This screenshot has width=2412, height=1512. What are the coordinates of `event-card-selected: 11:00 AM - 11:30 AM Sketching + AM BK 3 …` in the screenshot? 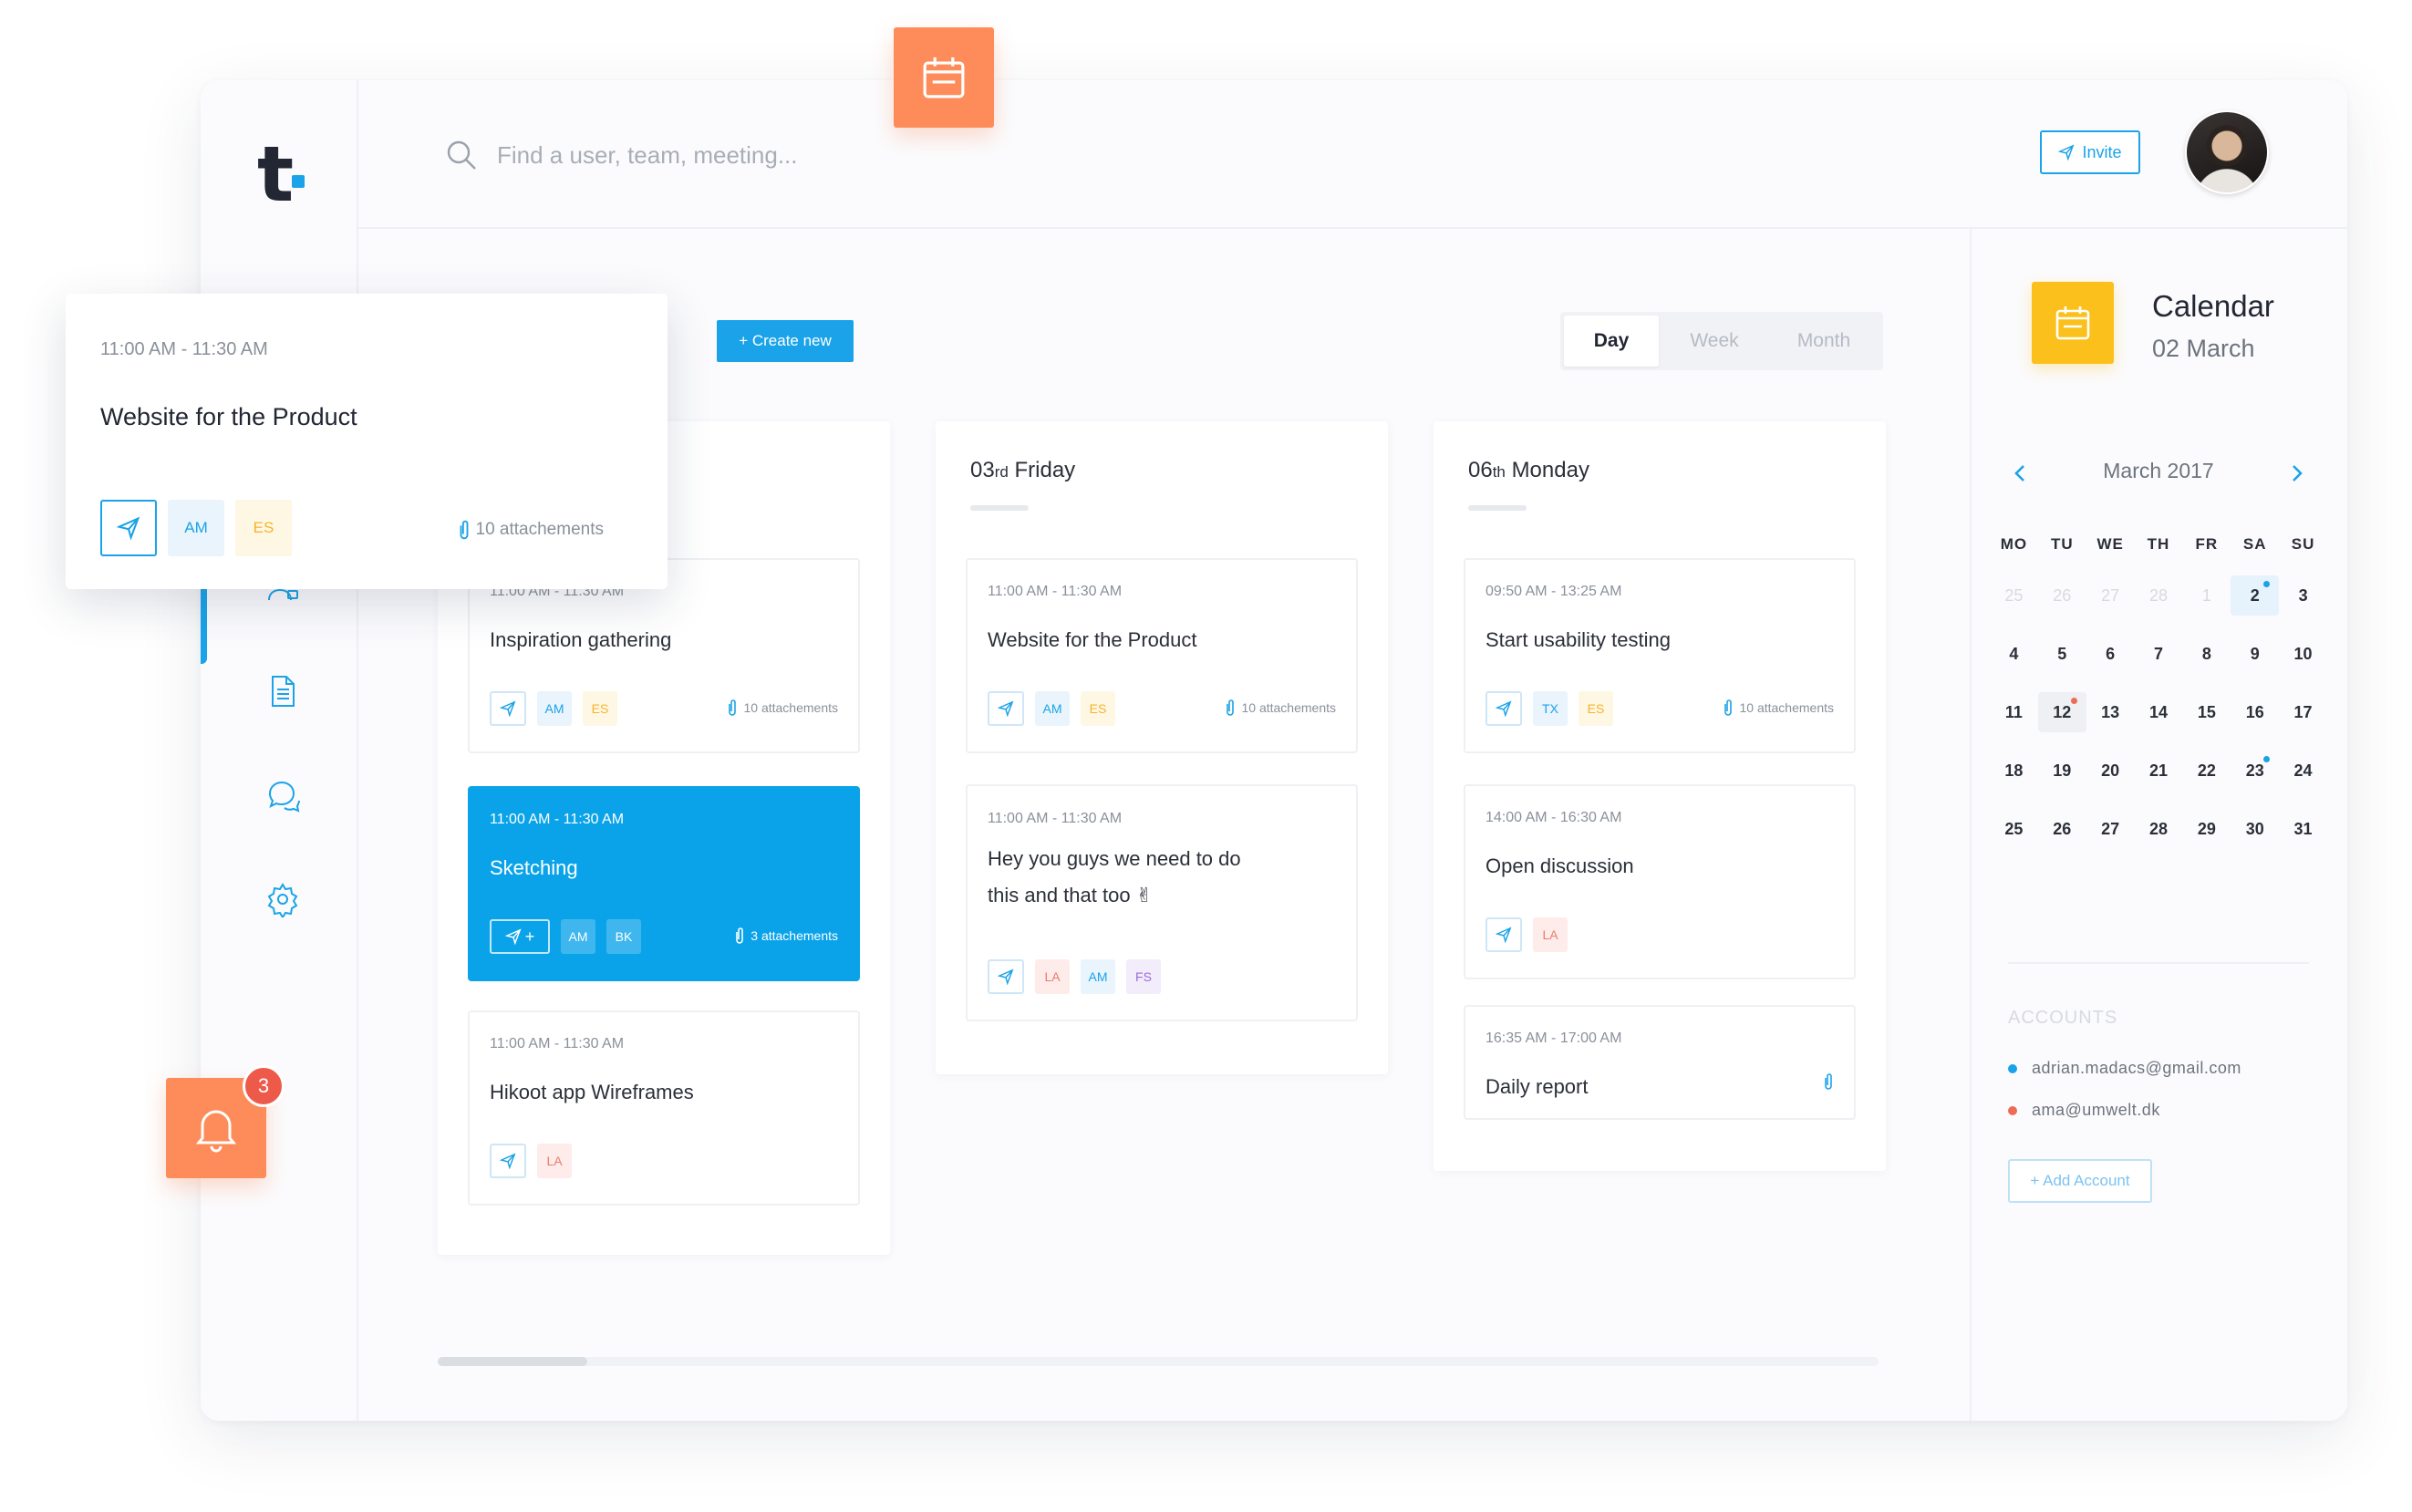 It's located at (664, 883).